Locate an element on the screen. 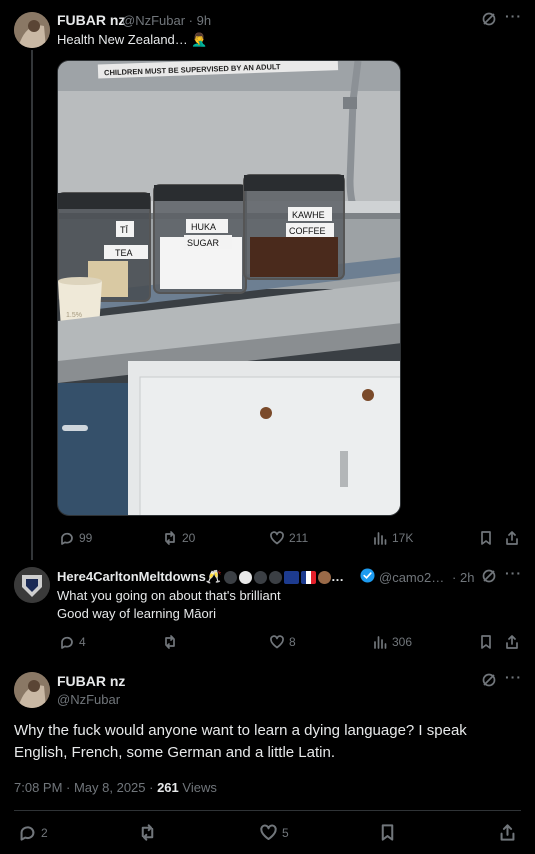  reply-text-line-2: Good way of learning Māori is located at coordinates (136, 613).